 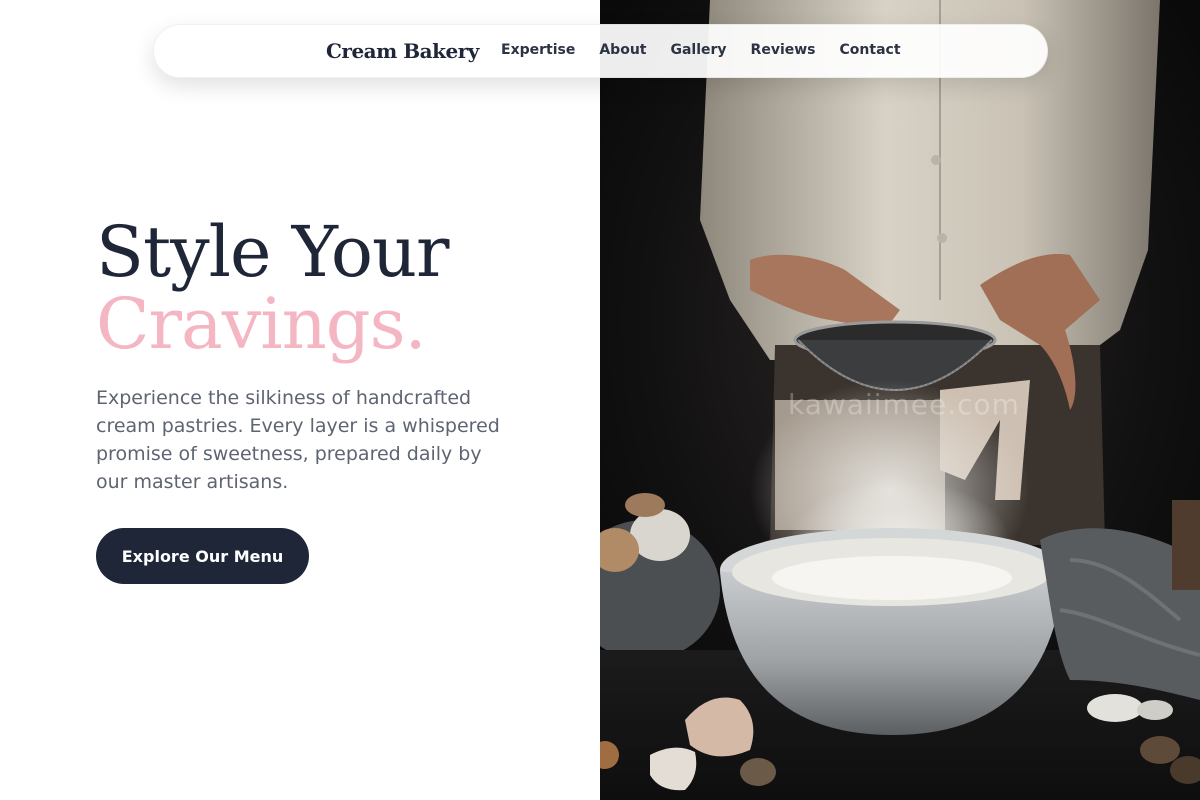 I want to click on photo-watermark: kawaiimee.com, so click(x=904, y=404).